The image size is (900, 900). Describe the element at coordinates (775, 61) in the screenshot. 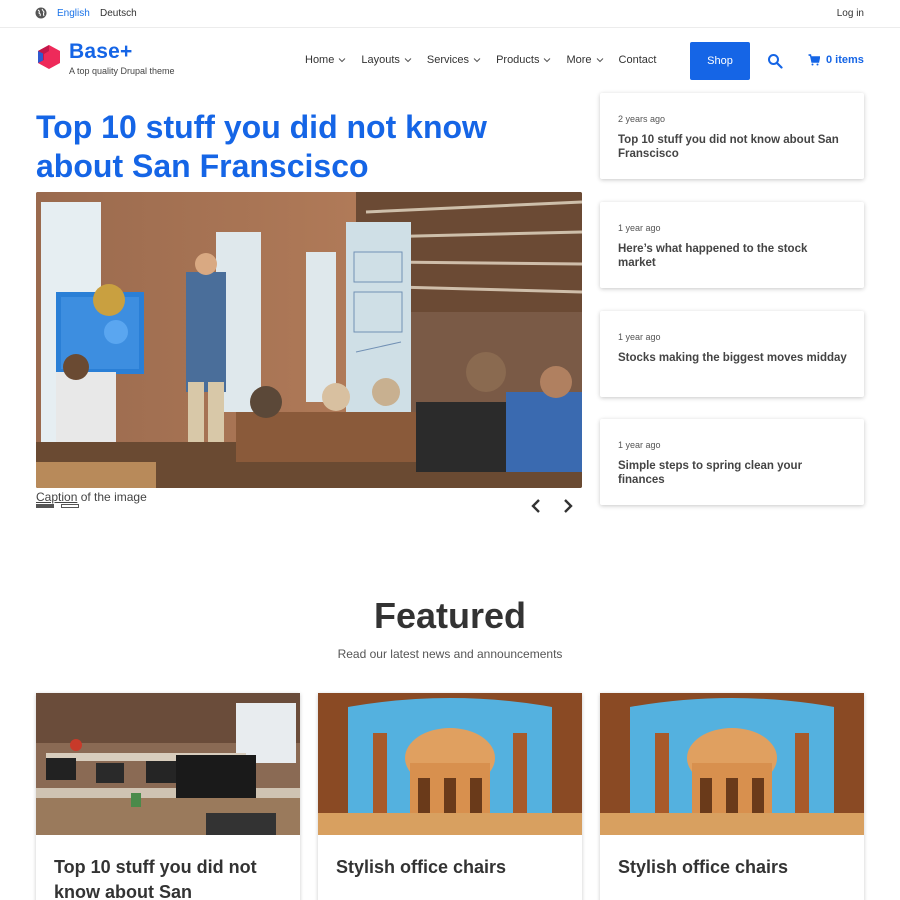

I see `search-icon` at that location.